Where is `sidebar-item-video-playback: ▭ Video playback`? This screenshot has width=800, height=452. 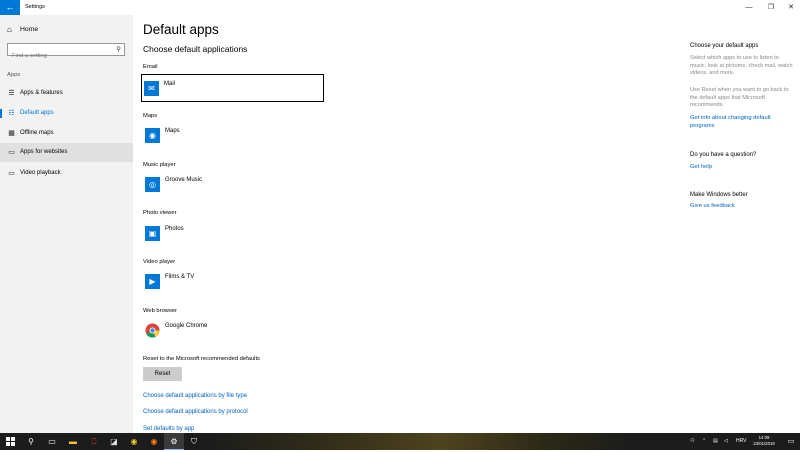 sidebar-item-video-playback: ▭ Video playback is located at coordinates (66, 173).